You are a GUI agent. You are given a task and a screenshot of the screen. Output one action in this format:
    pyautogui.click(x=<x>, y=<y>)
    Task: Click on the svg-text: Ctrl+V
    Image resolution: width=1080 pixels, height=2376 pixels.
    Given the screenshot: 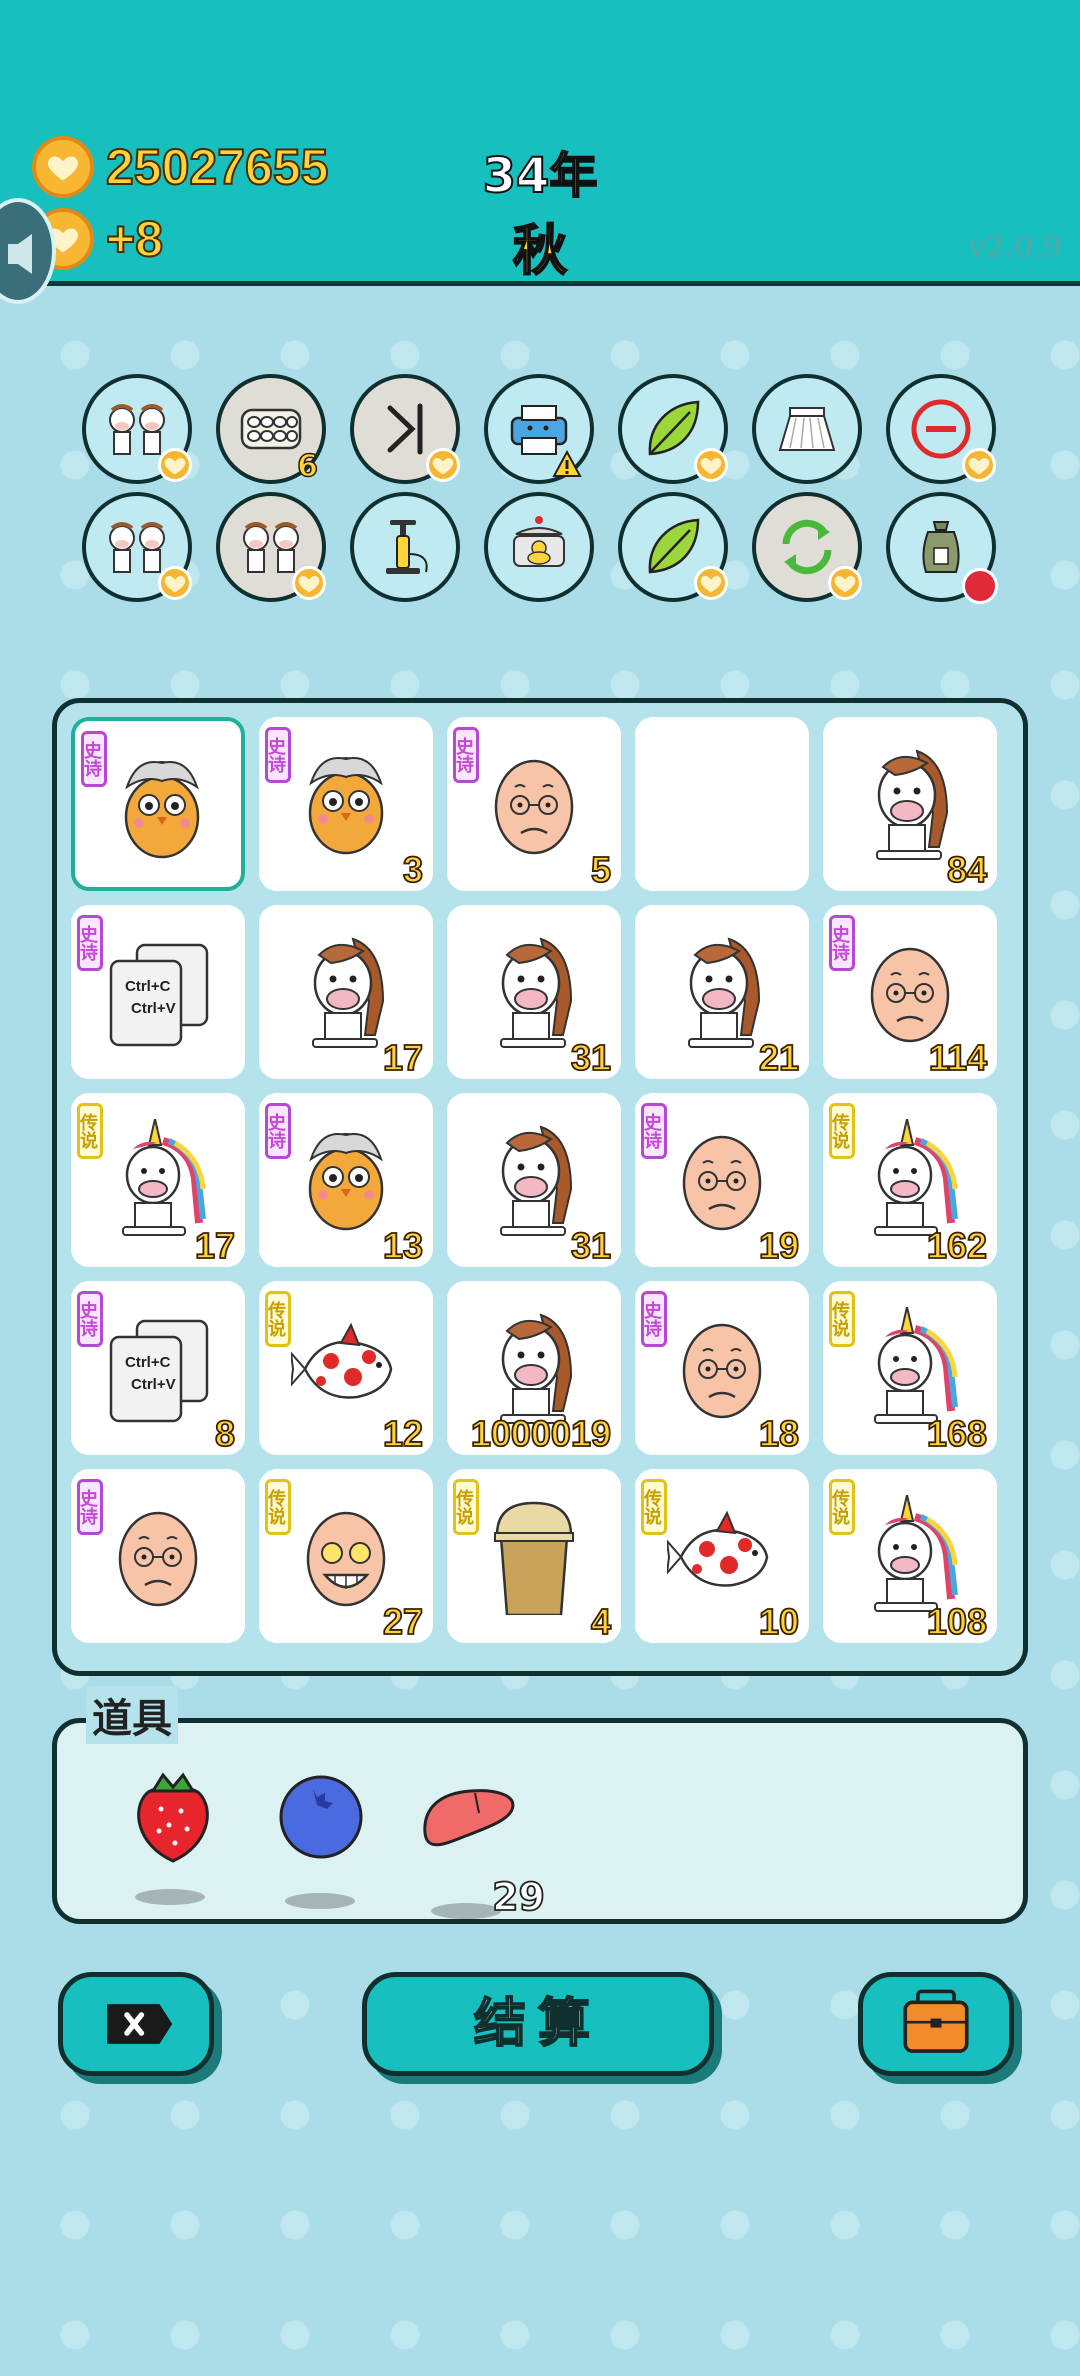 What is the action you would take?
    pyautogui.click(x=153, y=1008)
    